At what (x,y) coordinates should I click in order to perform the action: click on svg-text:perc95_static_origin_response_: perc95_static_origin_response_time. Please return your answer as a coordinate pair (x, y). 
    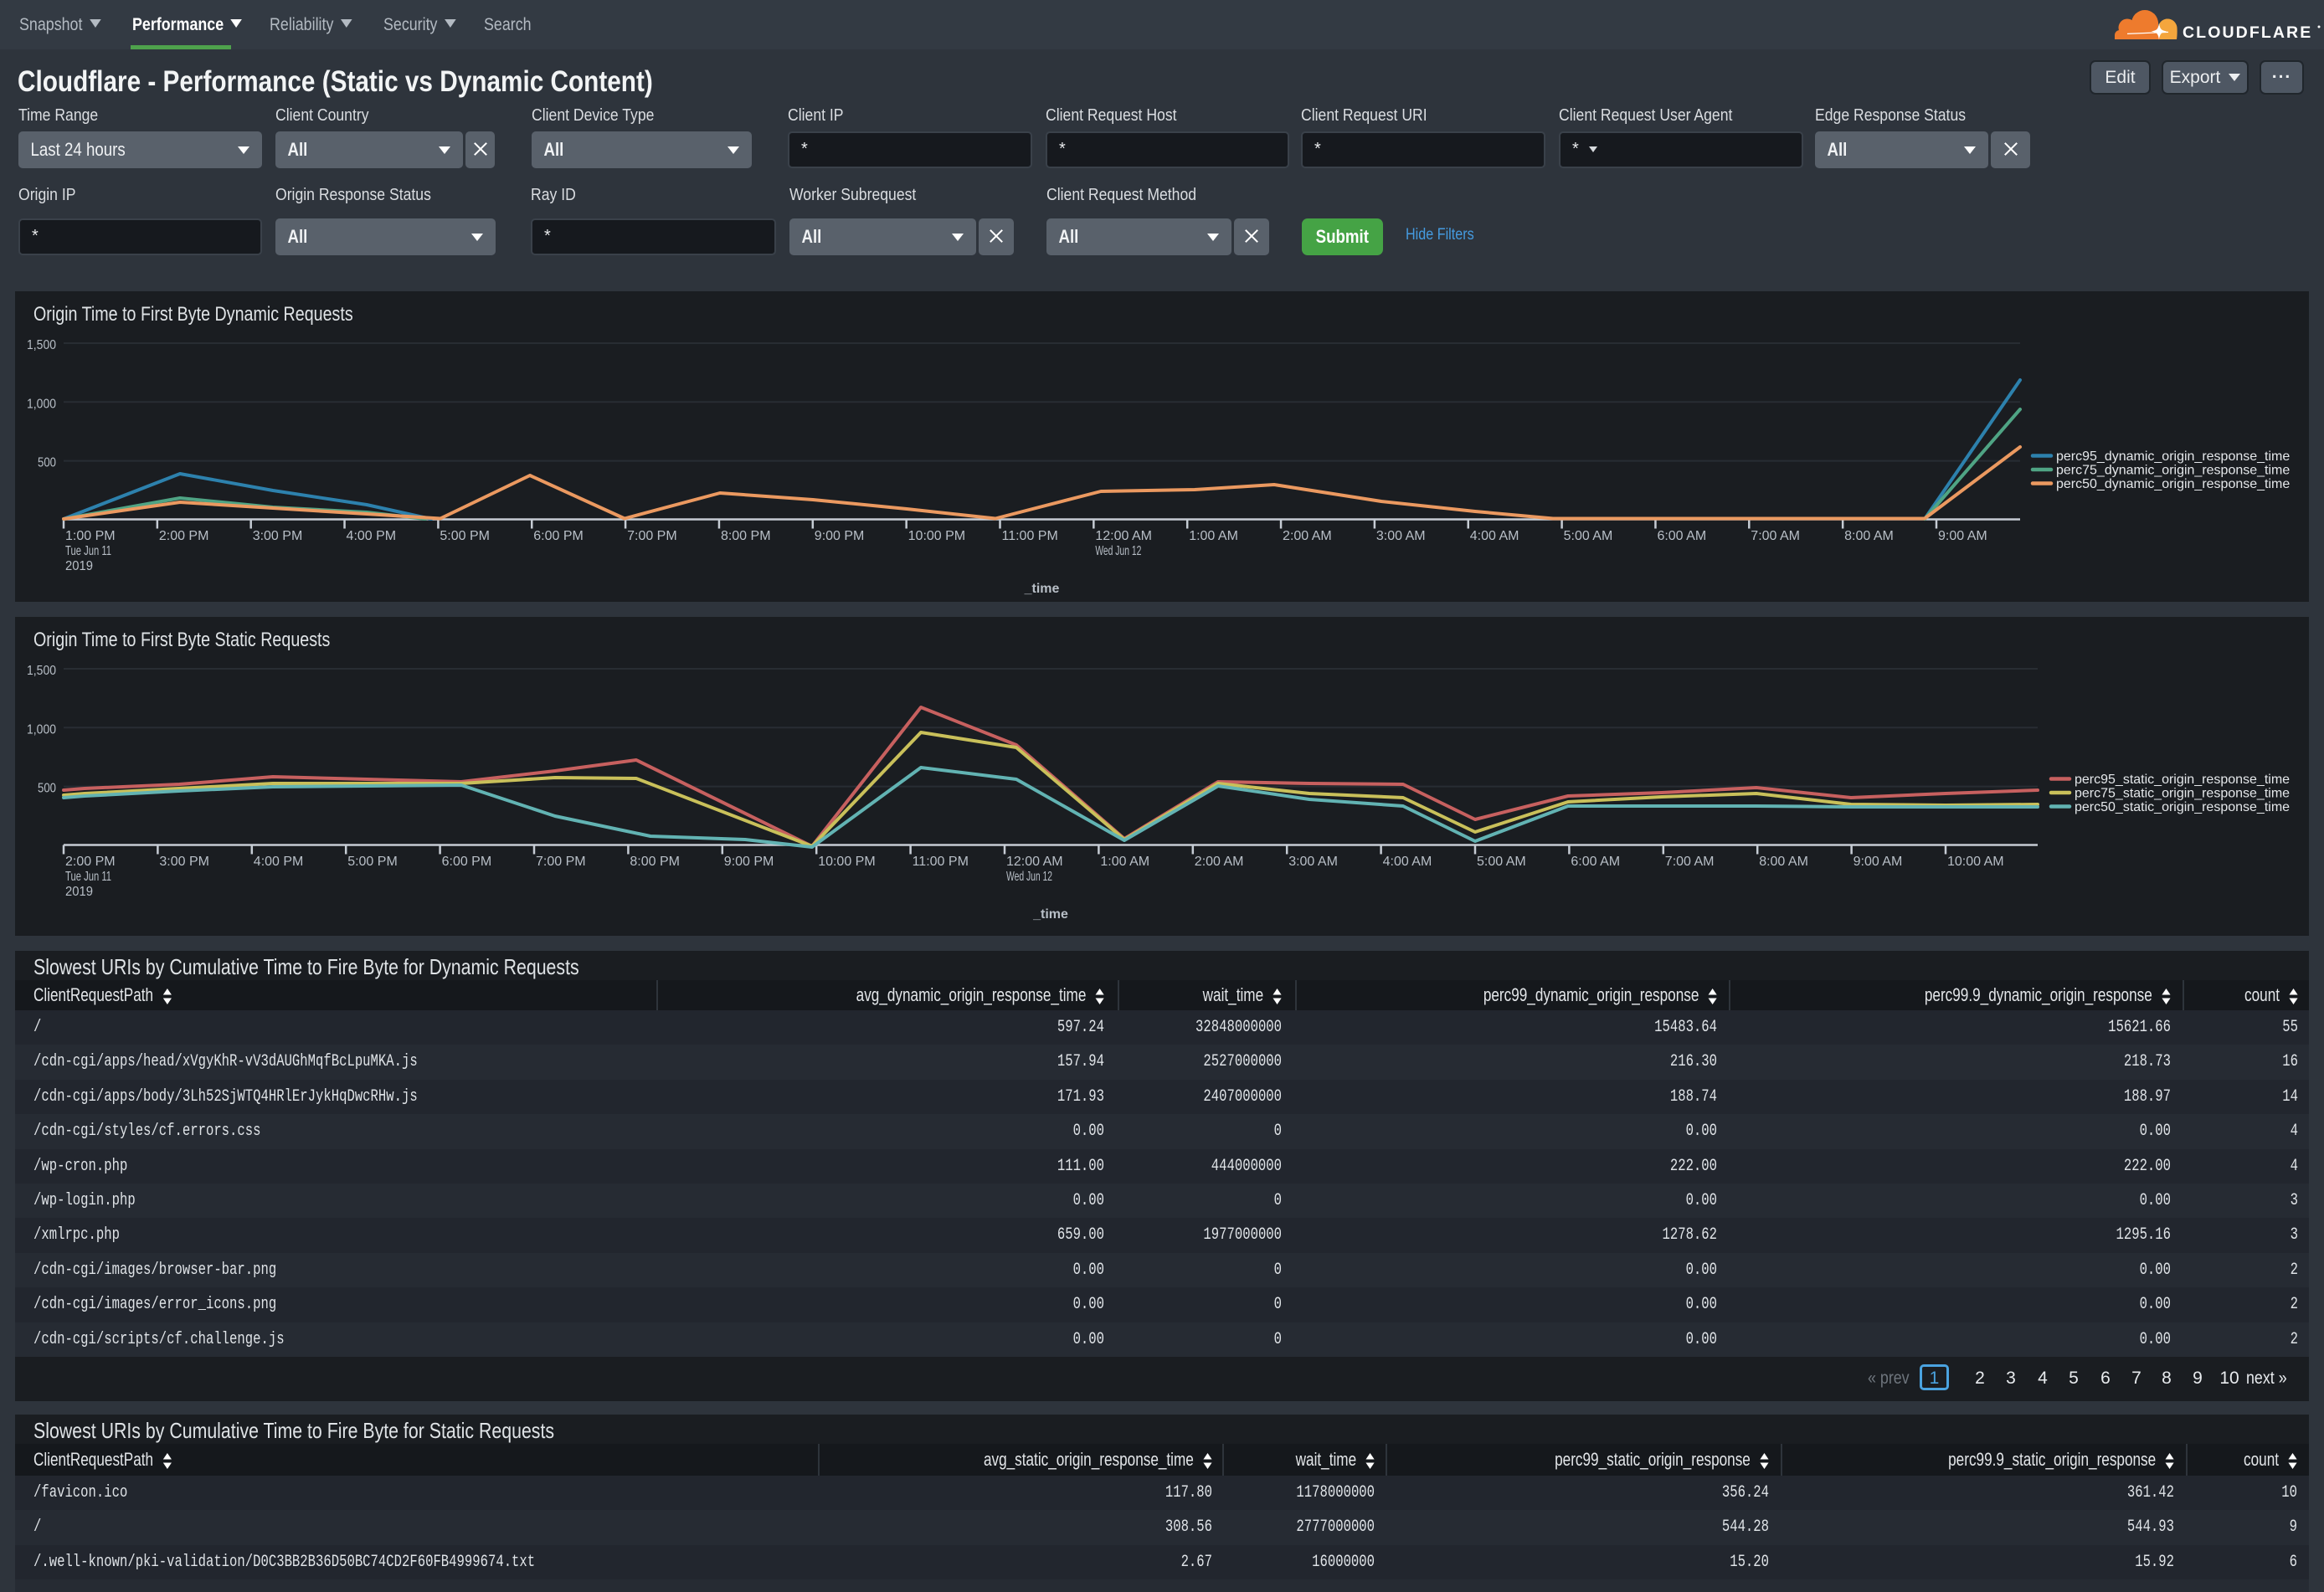
    Looking at the image, I should click on (2183, 780).